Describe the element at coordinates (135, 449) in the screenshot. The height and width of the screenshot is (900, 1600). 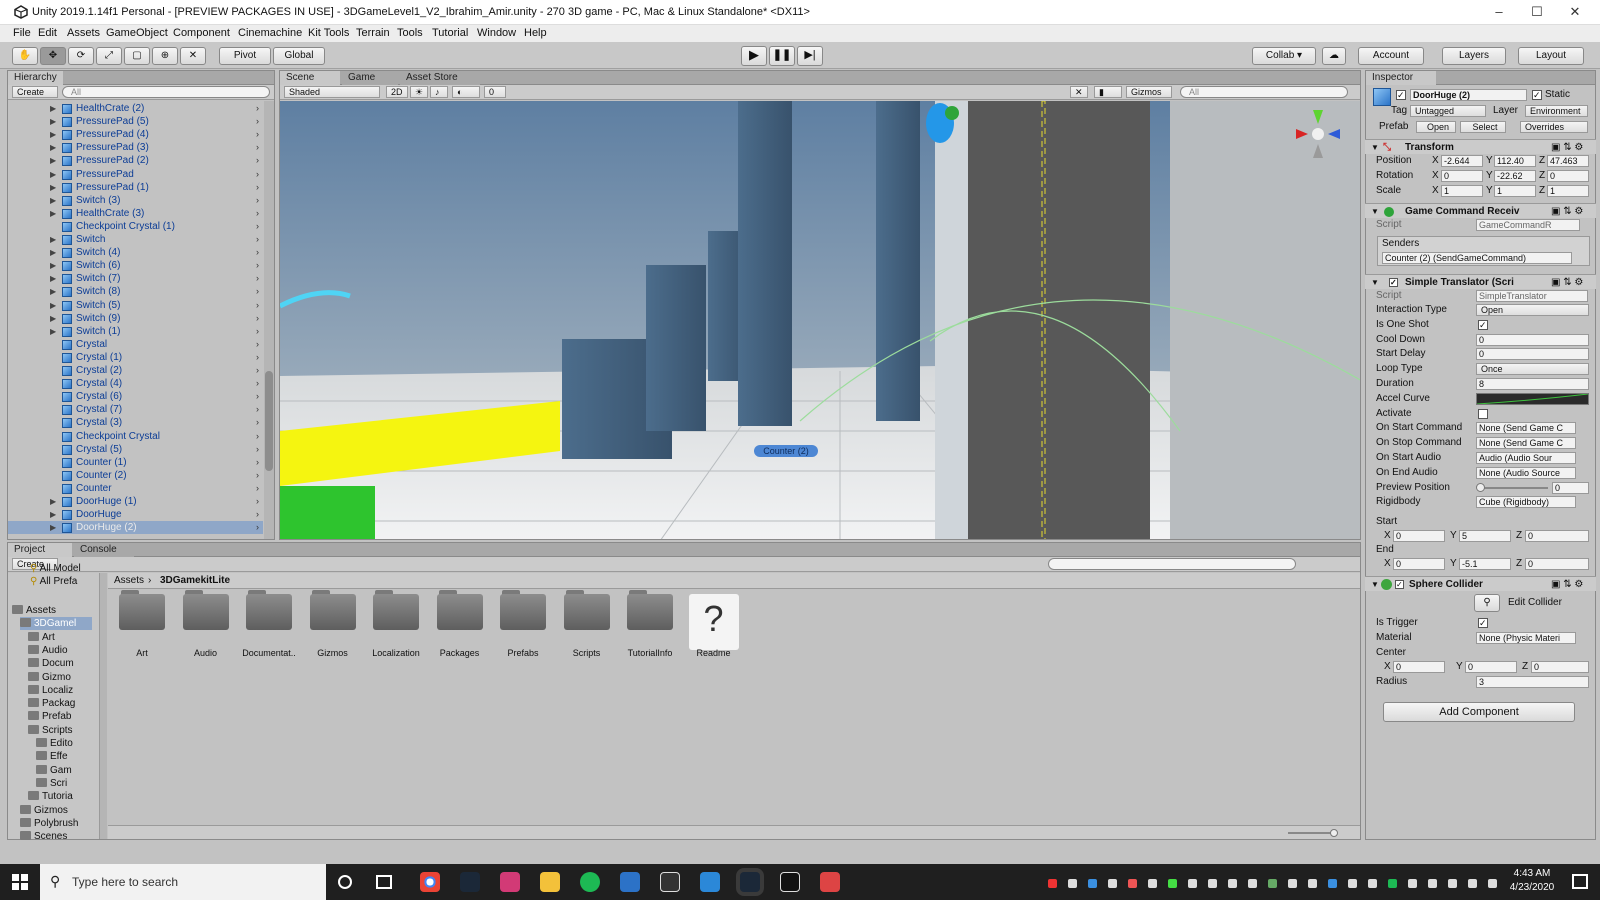
I see `hierarchy-item: Crystal (5) ›` at that location.